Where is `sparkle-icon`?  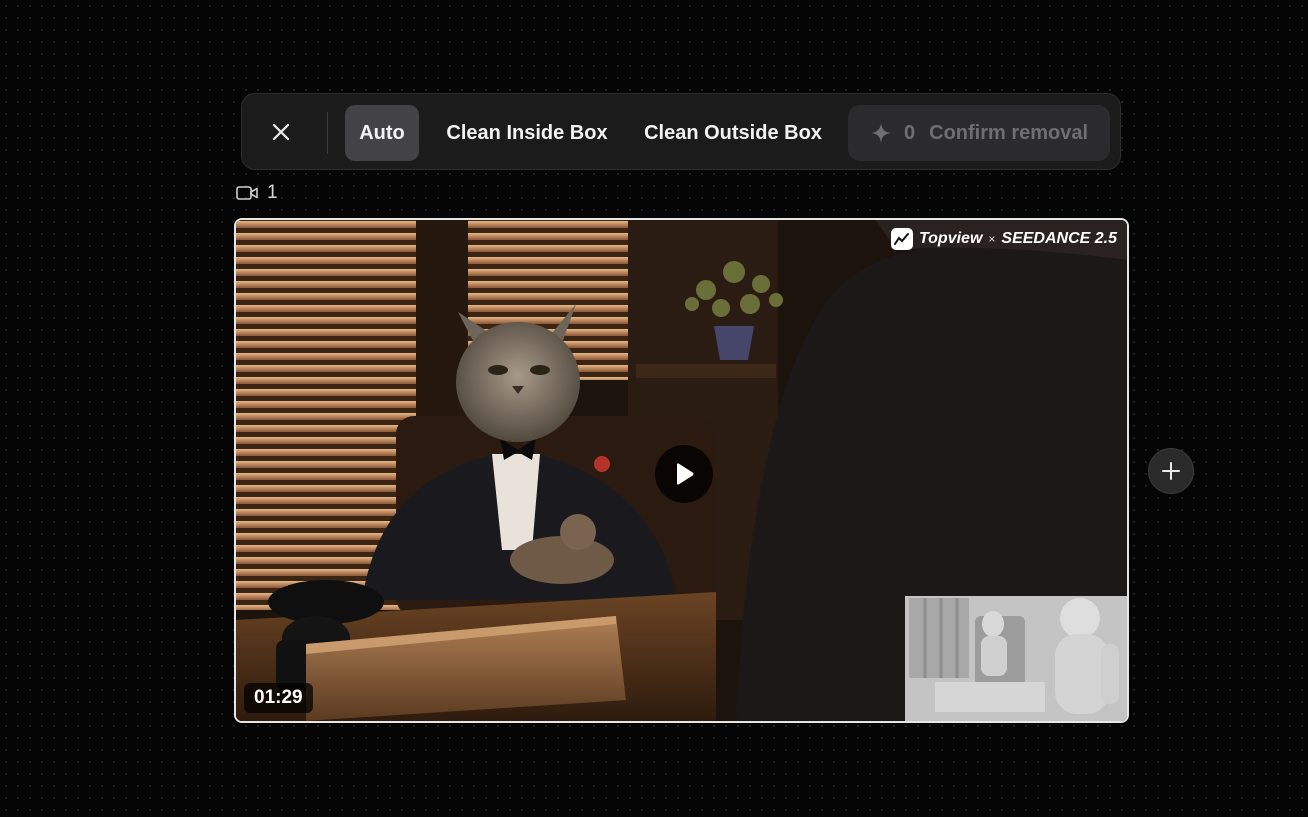 sparkle-icon is located at coordinates (881, 133).